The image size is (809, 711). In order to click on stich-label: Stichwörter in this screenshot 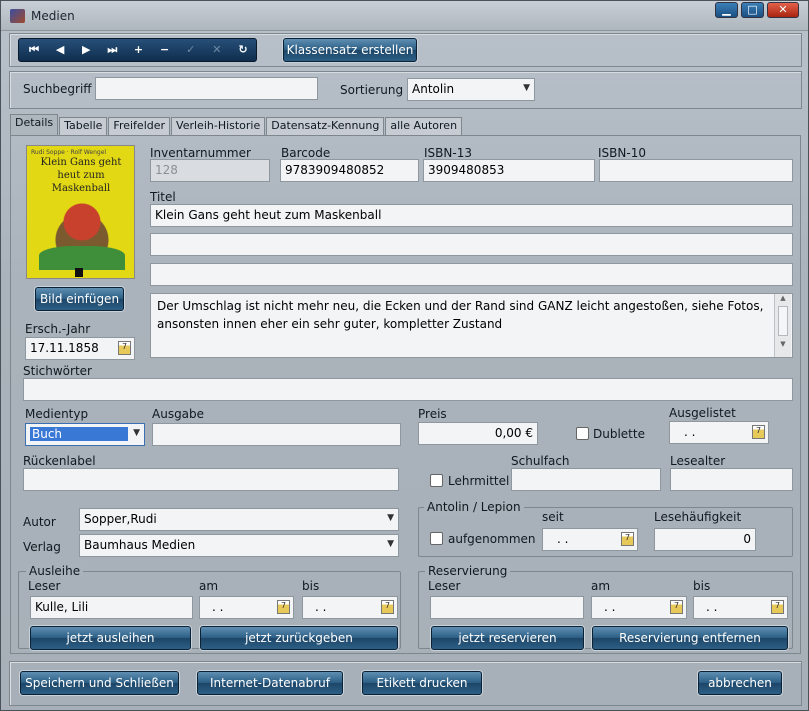, I will do `click(57, 371)`.